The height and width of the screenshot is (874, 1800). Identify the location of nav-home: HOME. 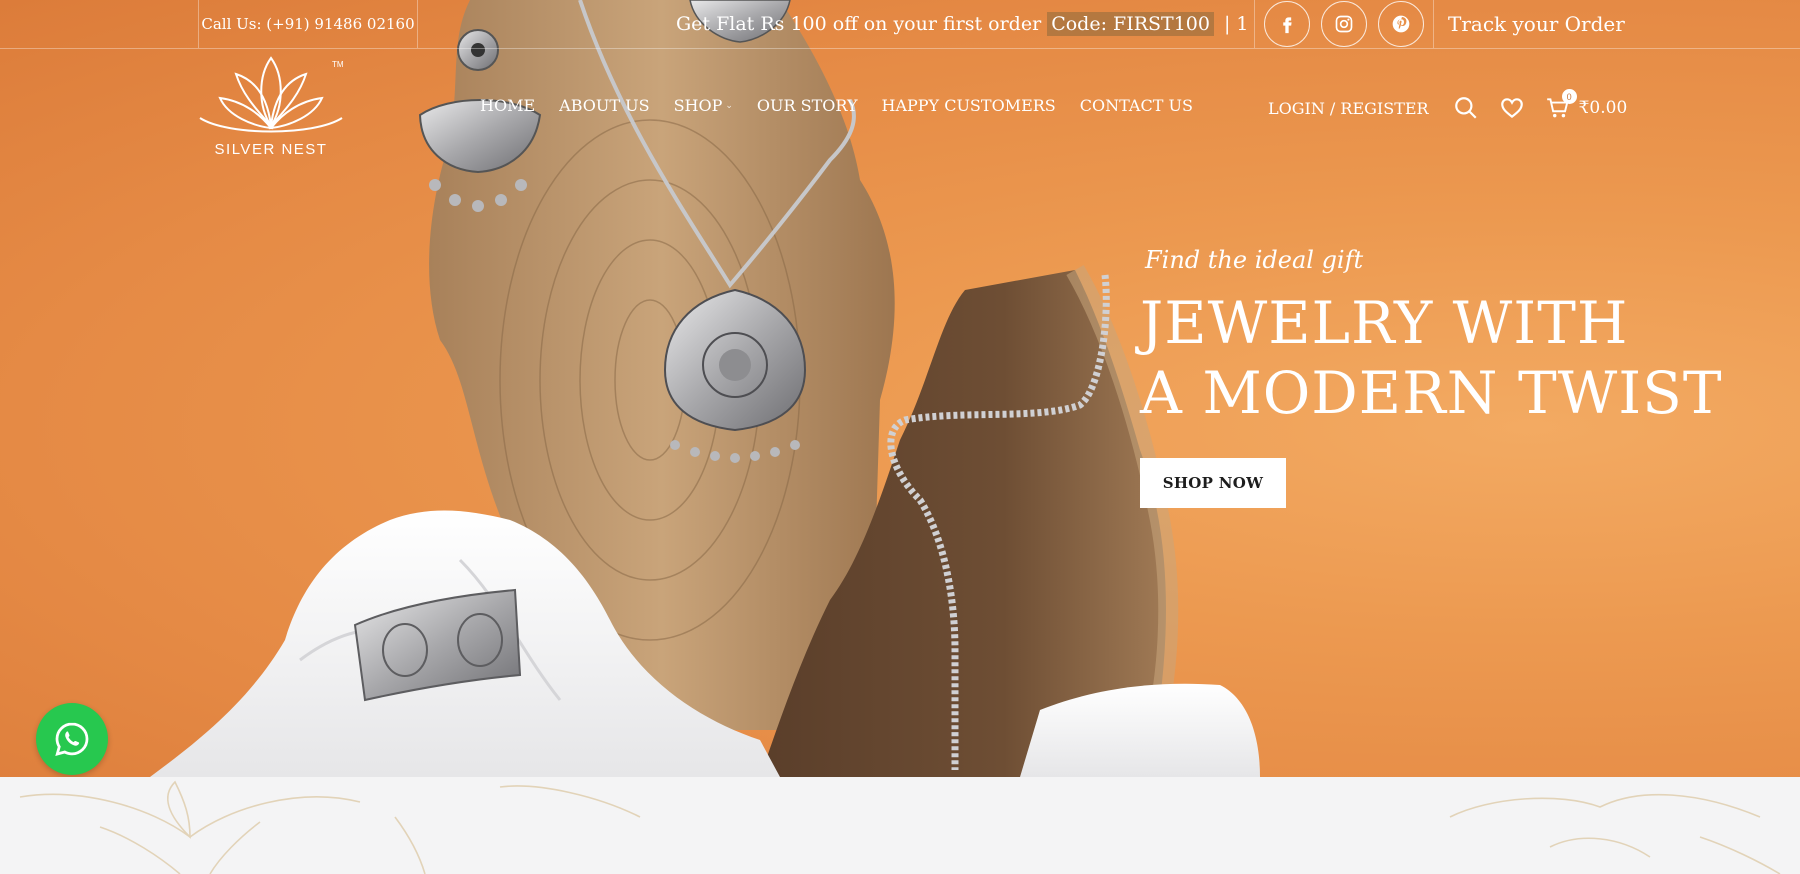
(507, 105).